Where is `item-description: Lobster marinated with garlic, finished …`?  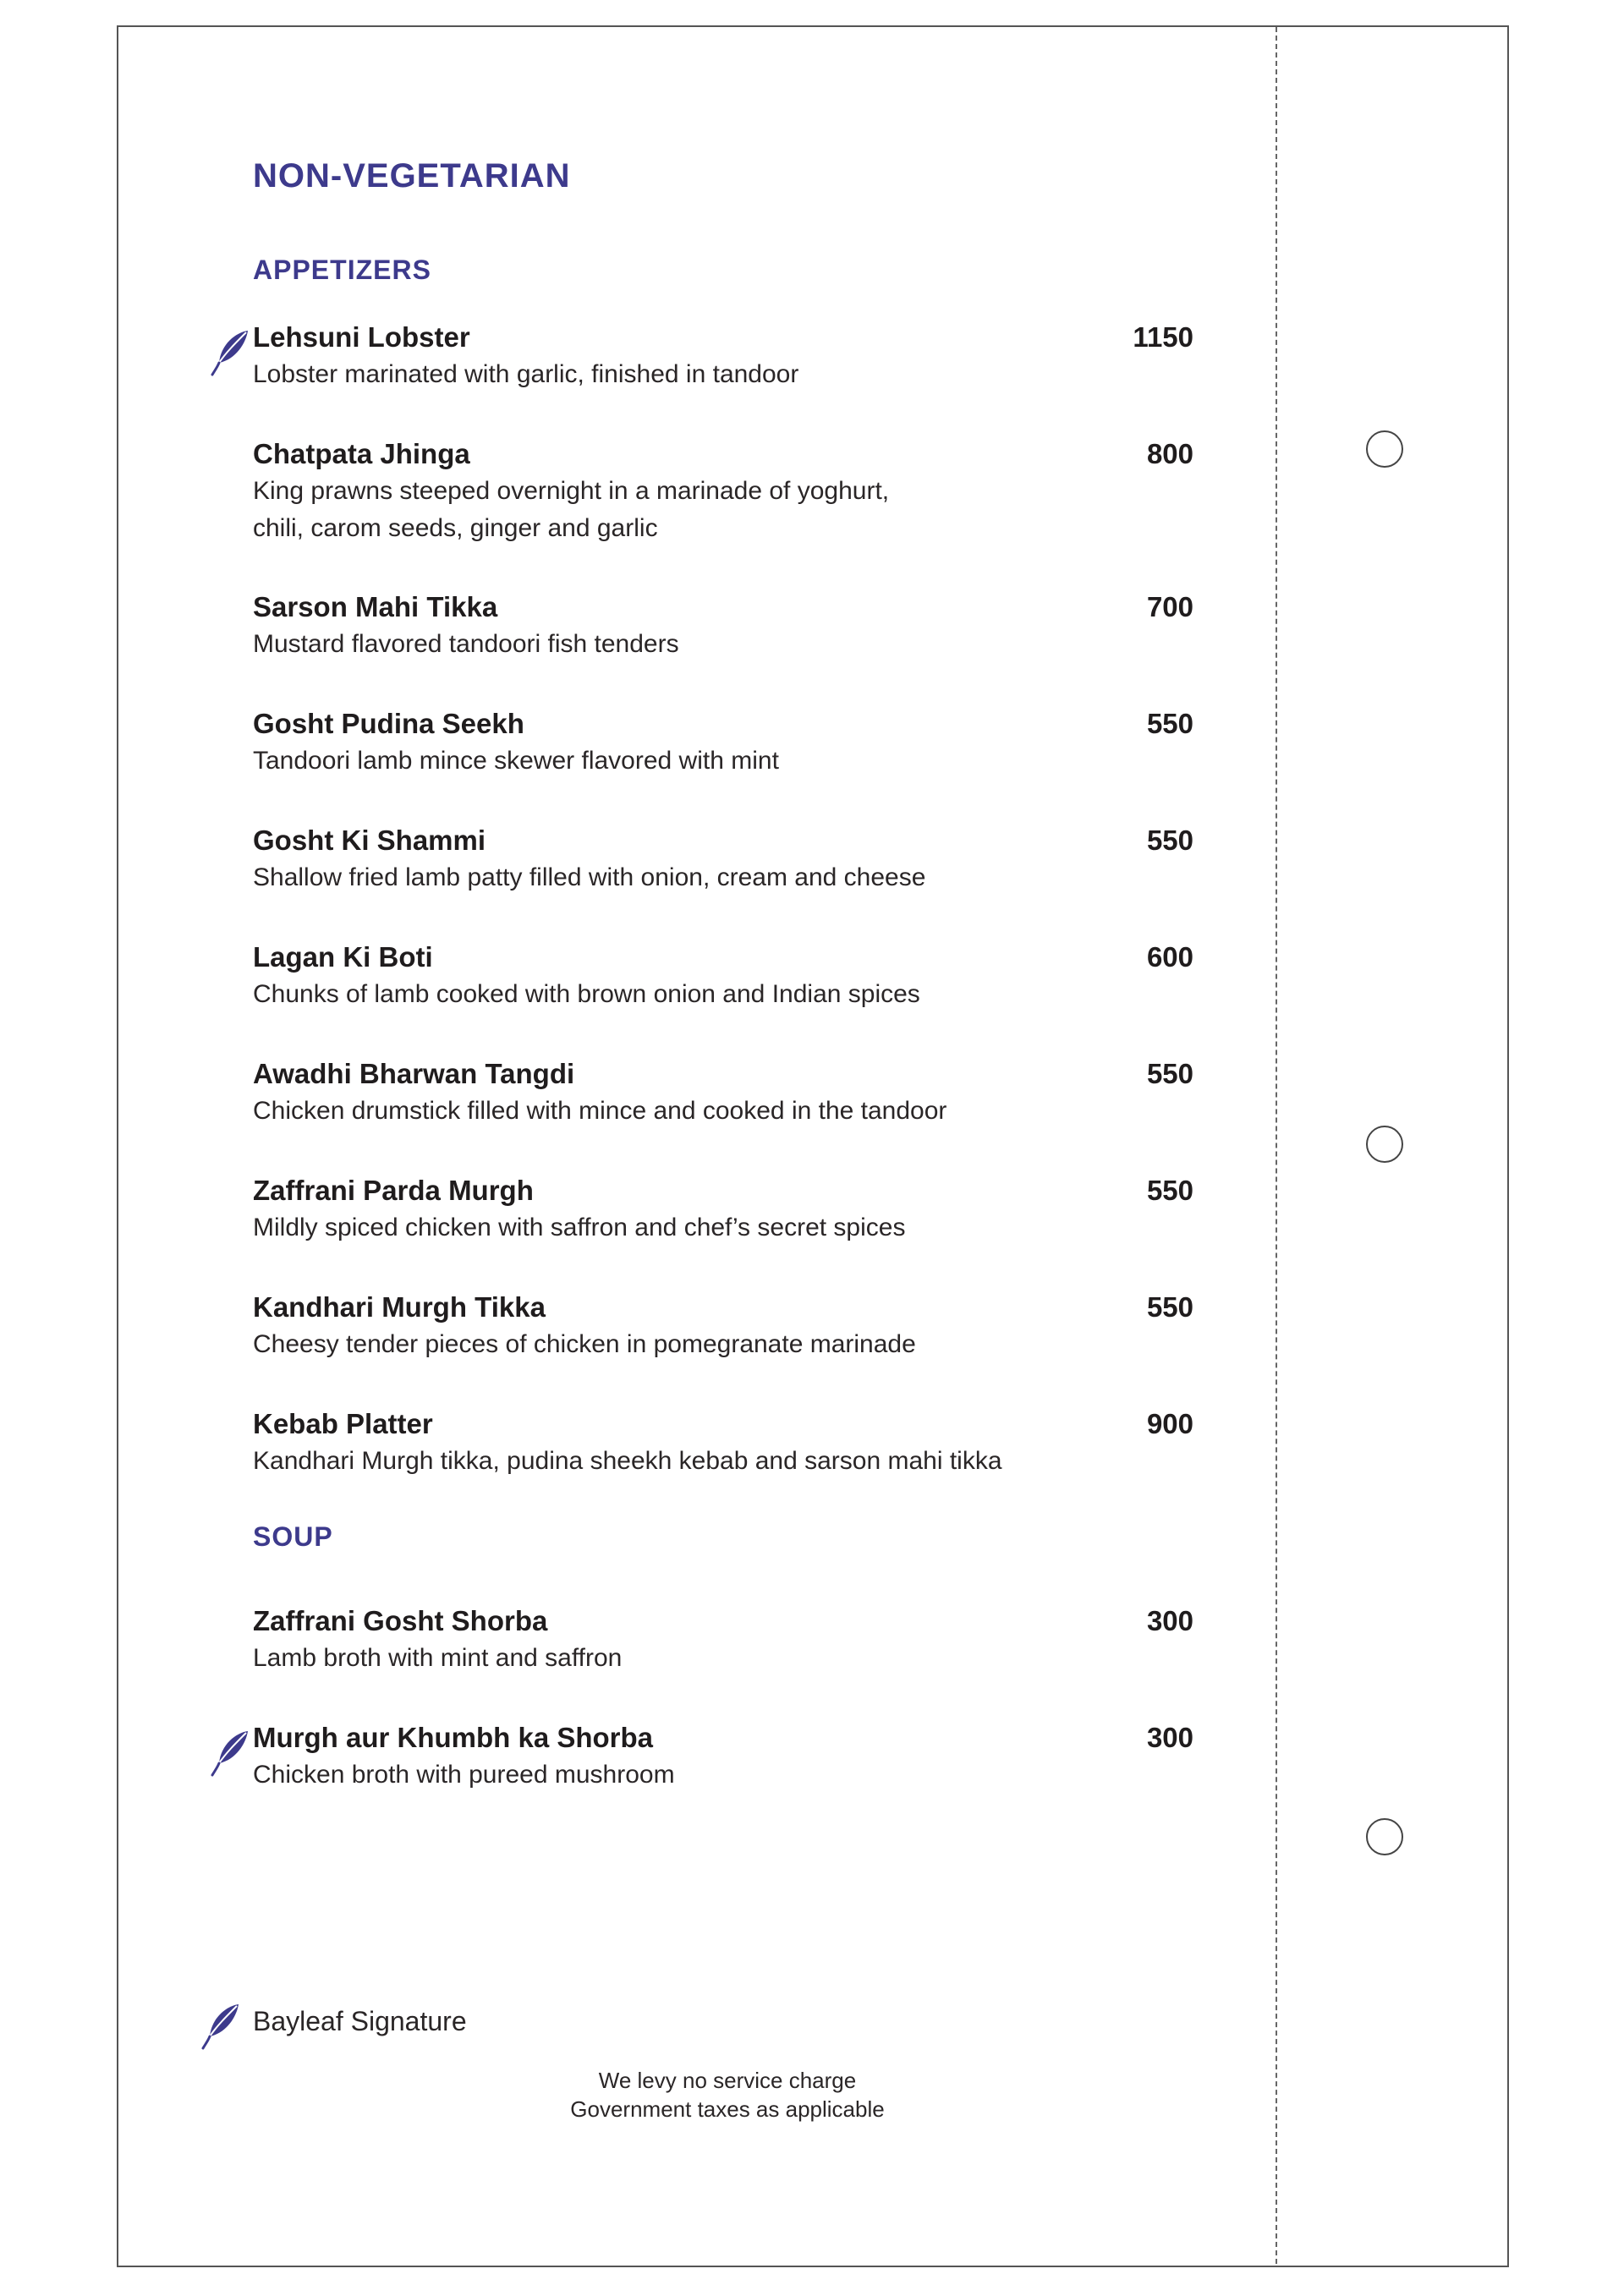 item-description: Lobster marinated with garlic, finished … is located at coordinates (526, 374).